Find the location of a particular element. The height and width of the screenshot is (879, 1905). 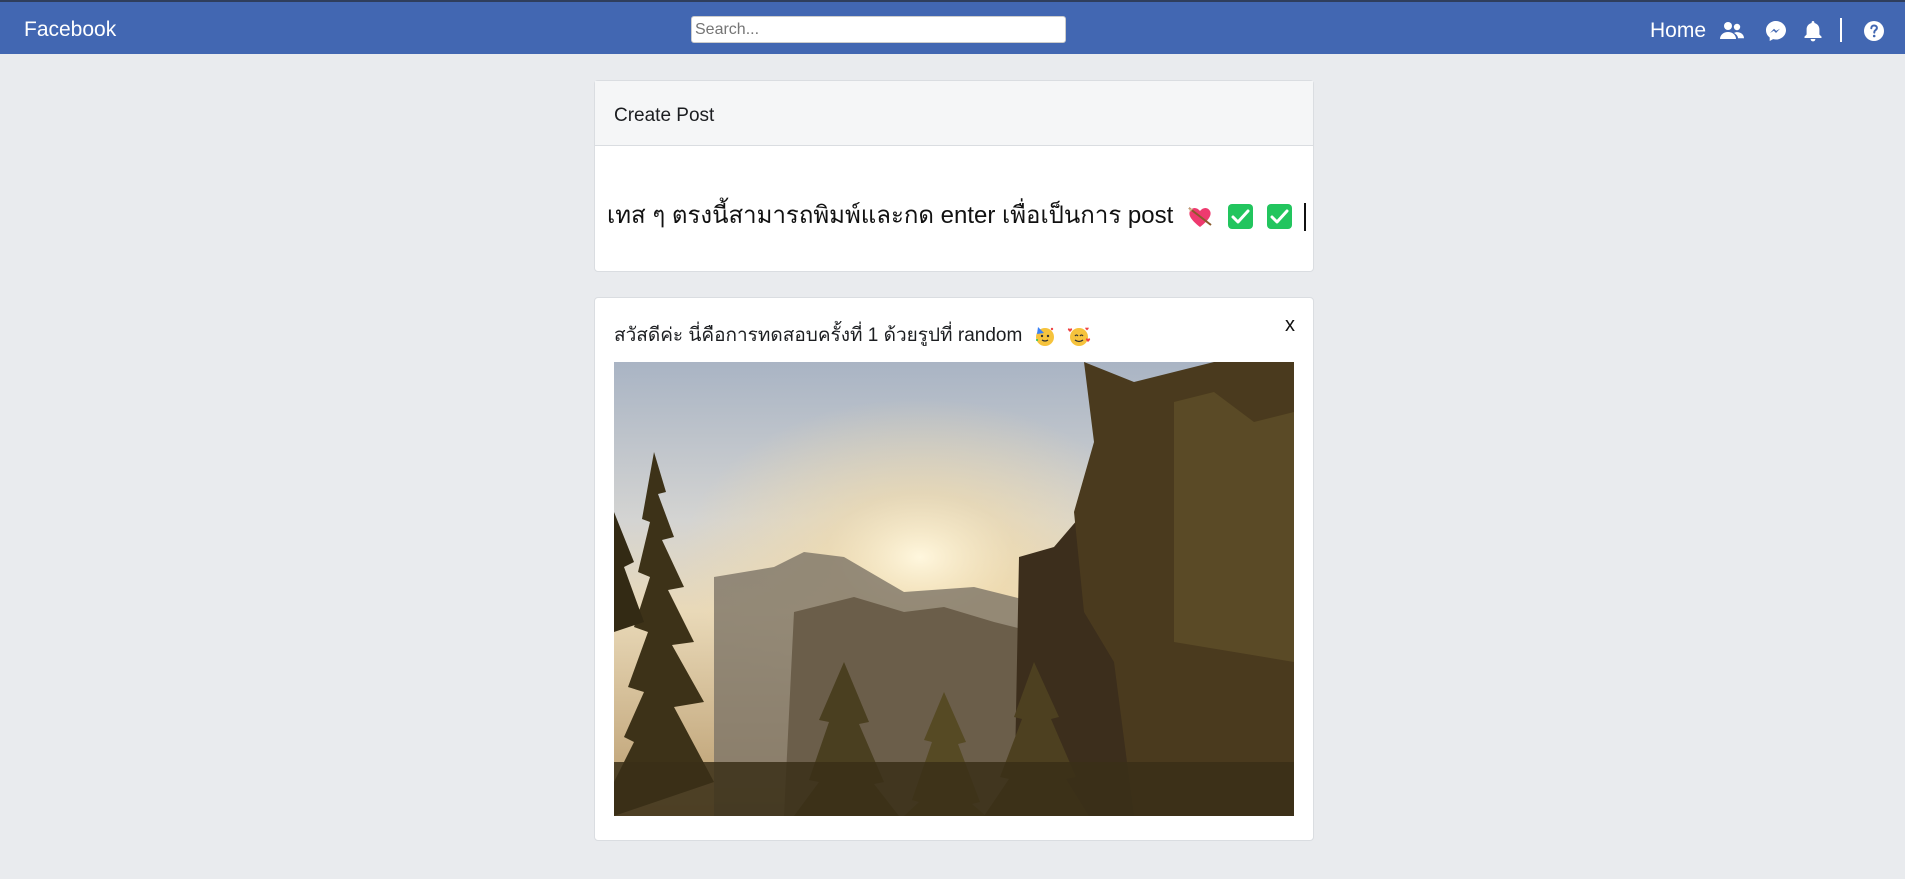

top-navbar: Facebook Home is located at coordinates (952, 27).